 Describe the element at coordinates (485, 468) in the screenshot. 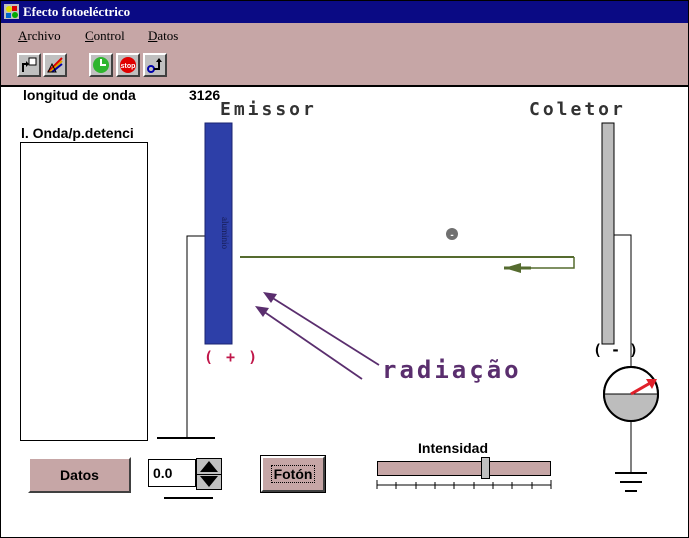

I see `intensity-slider-thumb` at that location.